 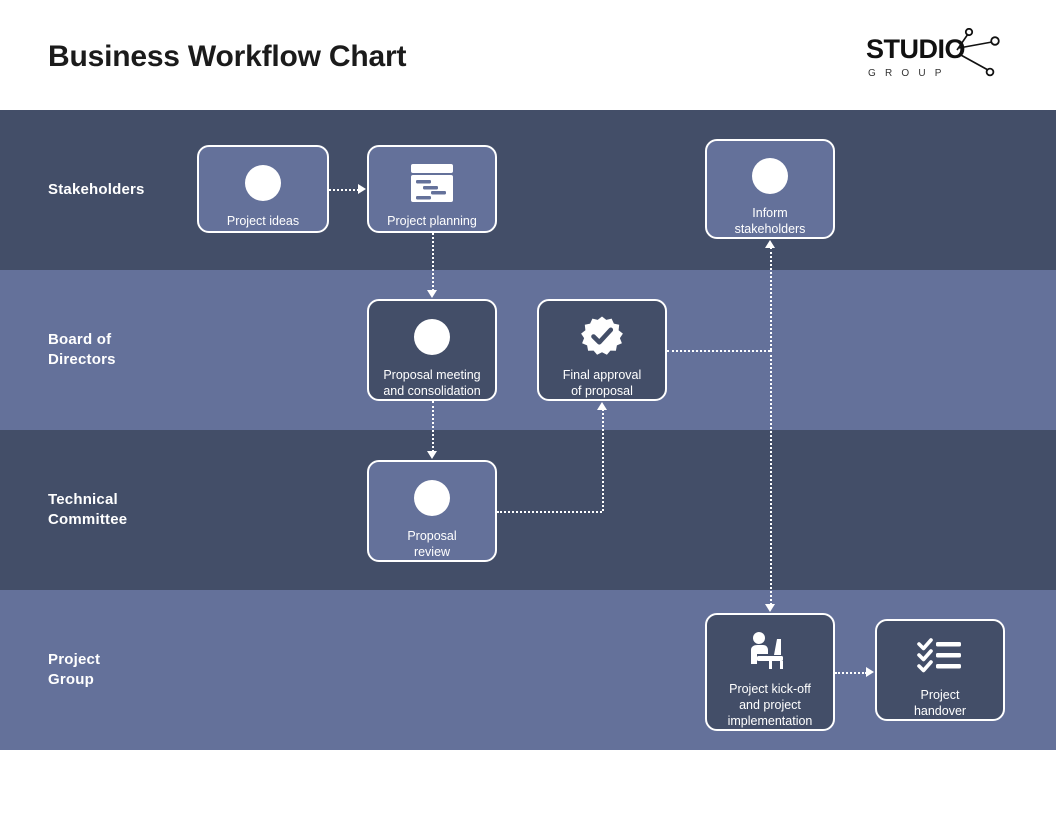 I want to click on node-proposal-meeting: Proposal meeting and consolidation, so click(x=432, y=350).